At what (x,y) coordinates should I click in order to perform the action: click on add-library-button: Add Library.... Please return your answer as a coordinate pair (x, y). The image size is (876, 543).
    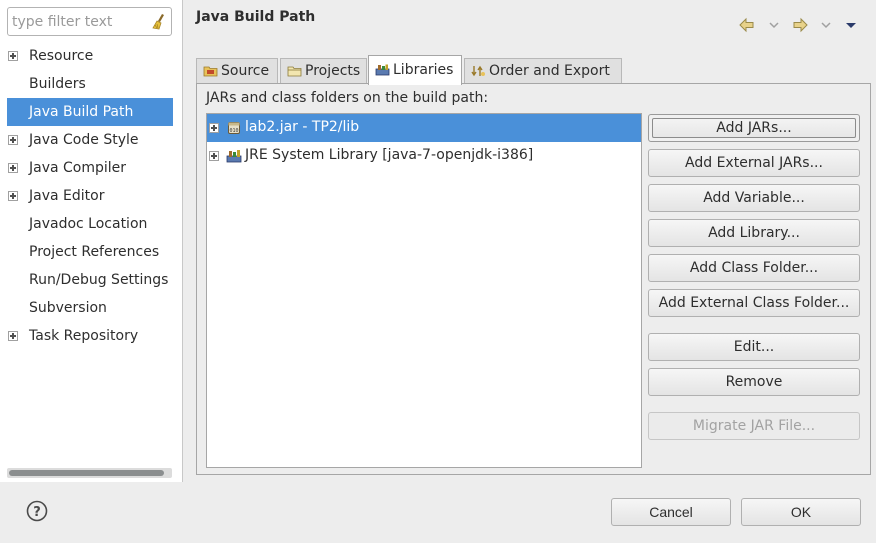
    Looking at the image, I should click on (754, 233).